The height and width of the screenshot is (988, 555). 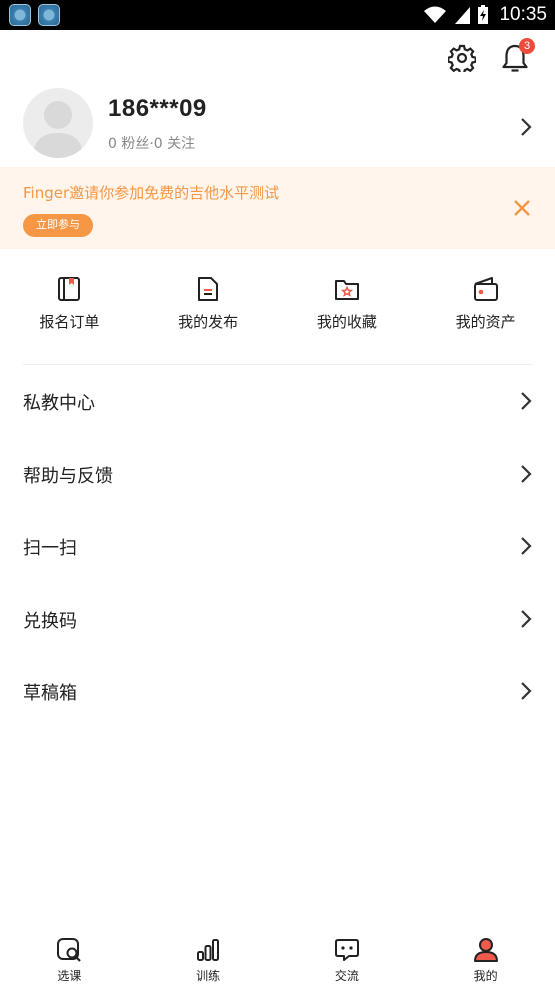 What do you see at coordinates (485, 950) in the screenshot?
I see `user-icon` at bounding box center [485, 950].